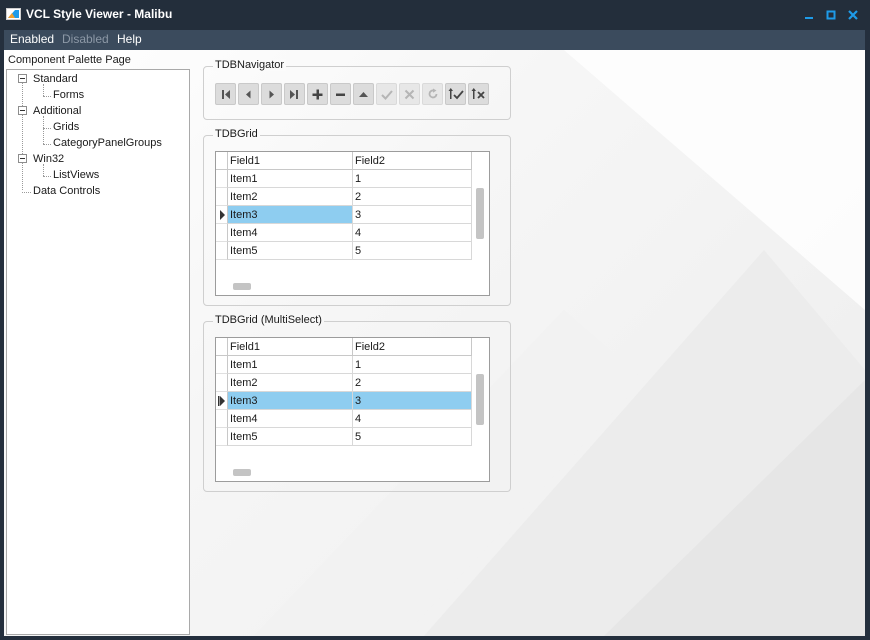  I want to click on nav-edit-button, so click(363, 94).